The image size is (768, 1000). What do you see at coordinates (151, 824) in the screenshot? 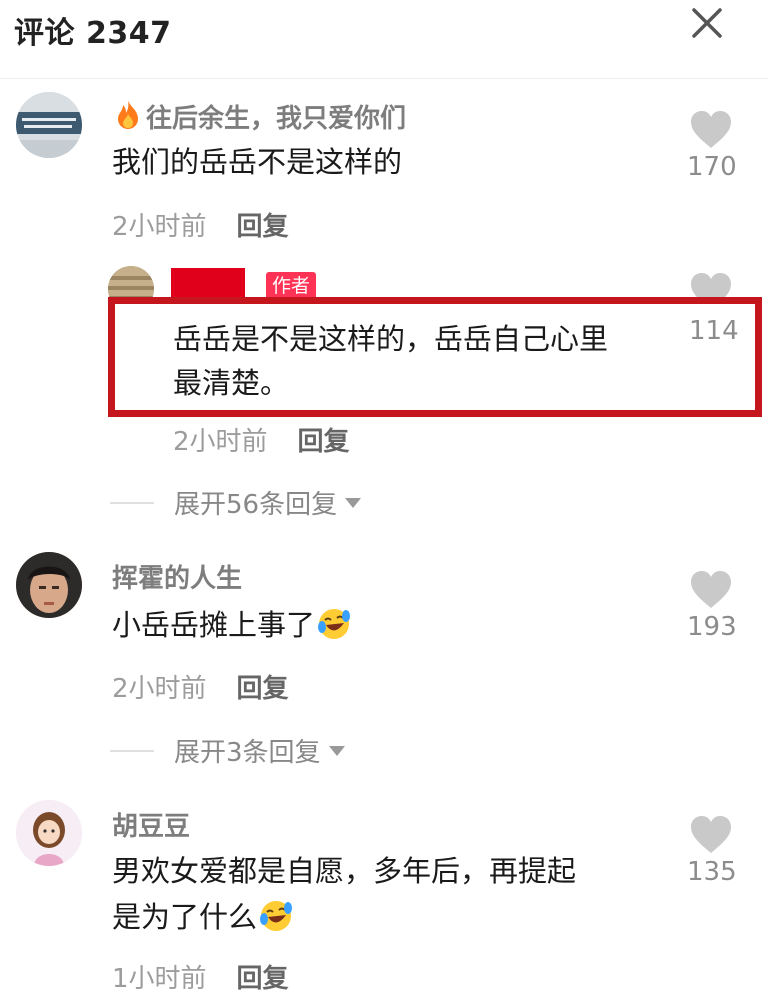
I see `comment-username: 胡豆豆` at bounding box center [151, 824].